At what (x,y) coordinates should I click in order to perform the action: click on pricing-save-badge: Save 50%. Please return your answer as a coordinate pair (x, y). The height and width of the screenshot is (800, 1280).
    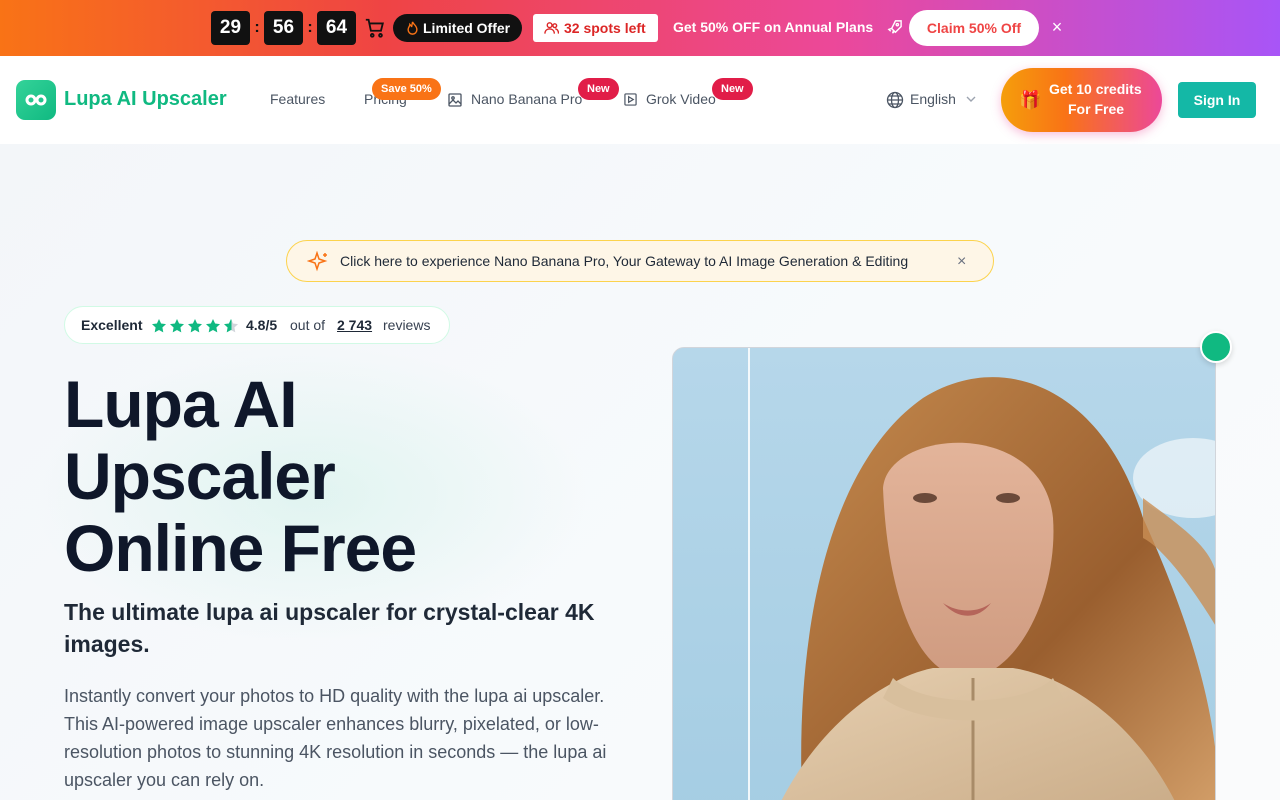
    Looking at the image, I should click on (406, 89).